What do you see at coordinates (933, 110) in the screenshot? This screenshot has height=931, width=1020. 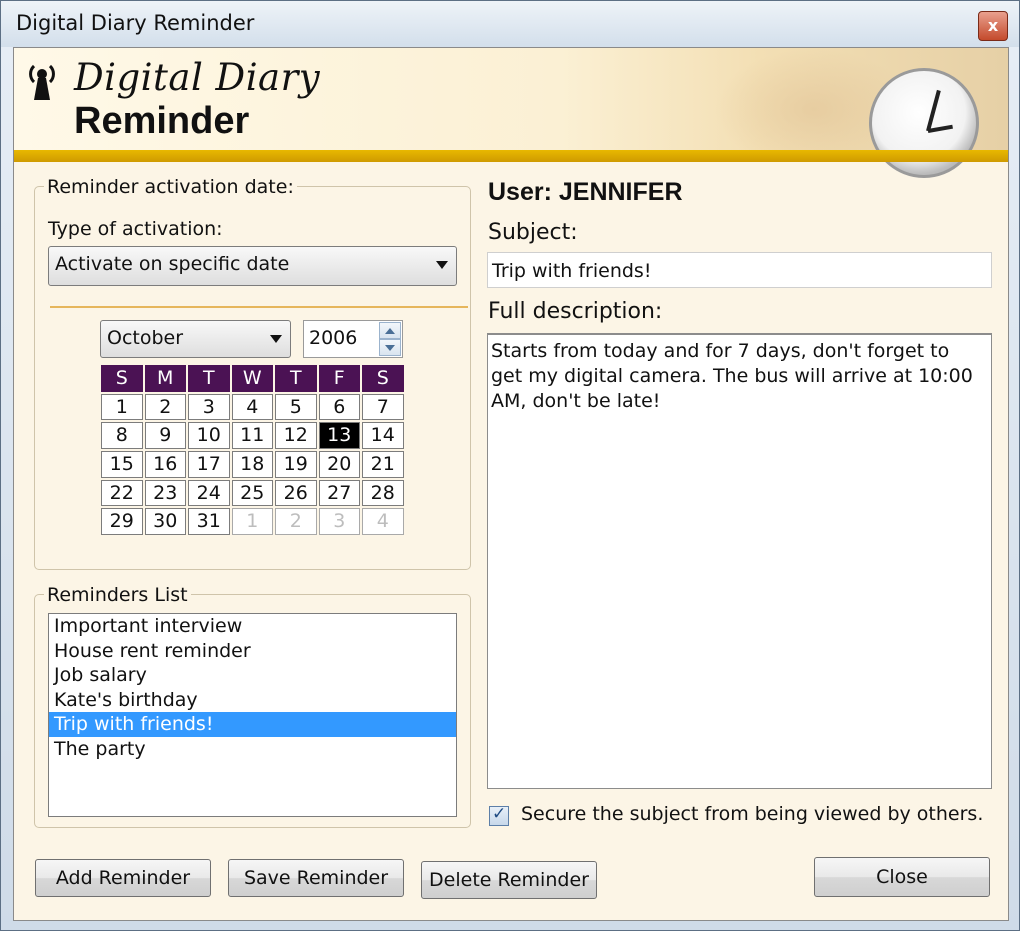 I see `clock-minute-hand` at bounding box center [933, 110].